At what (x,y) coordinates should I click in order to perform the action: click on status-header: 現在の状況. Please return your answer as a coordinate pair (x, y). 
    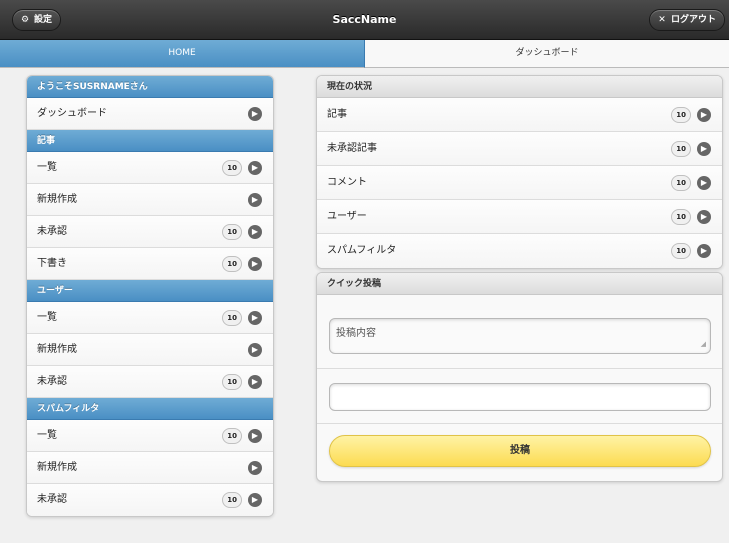
    Looking at the image, I should click on (519, 87).